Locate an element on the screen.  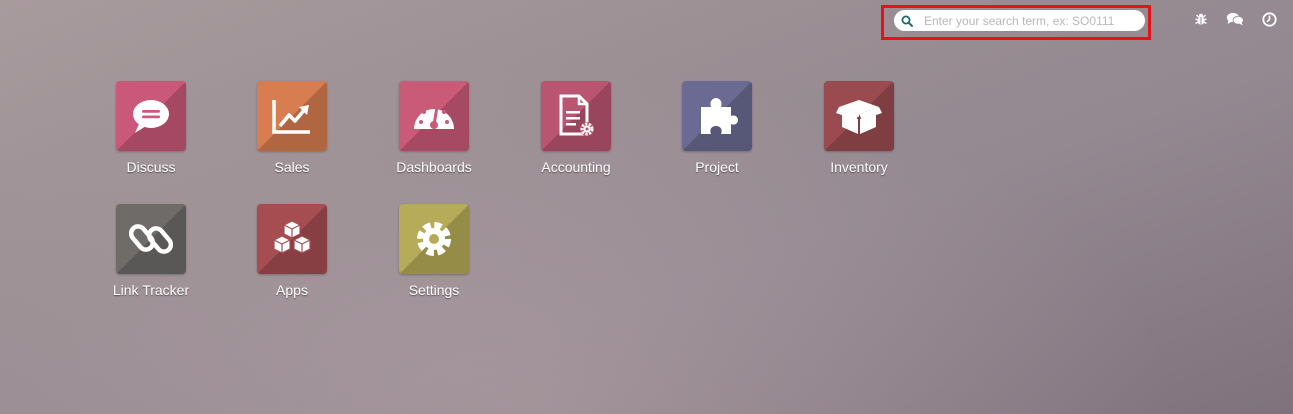
app-label: Settings is located at coordinates (434, 290).